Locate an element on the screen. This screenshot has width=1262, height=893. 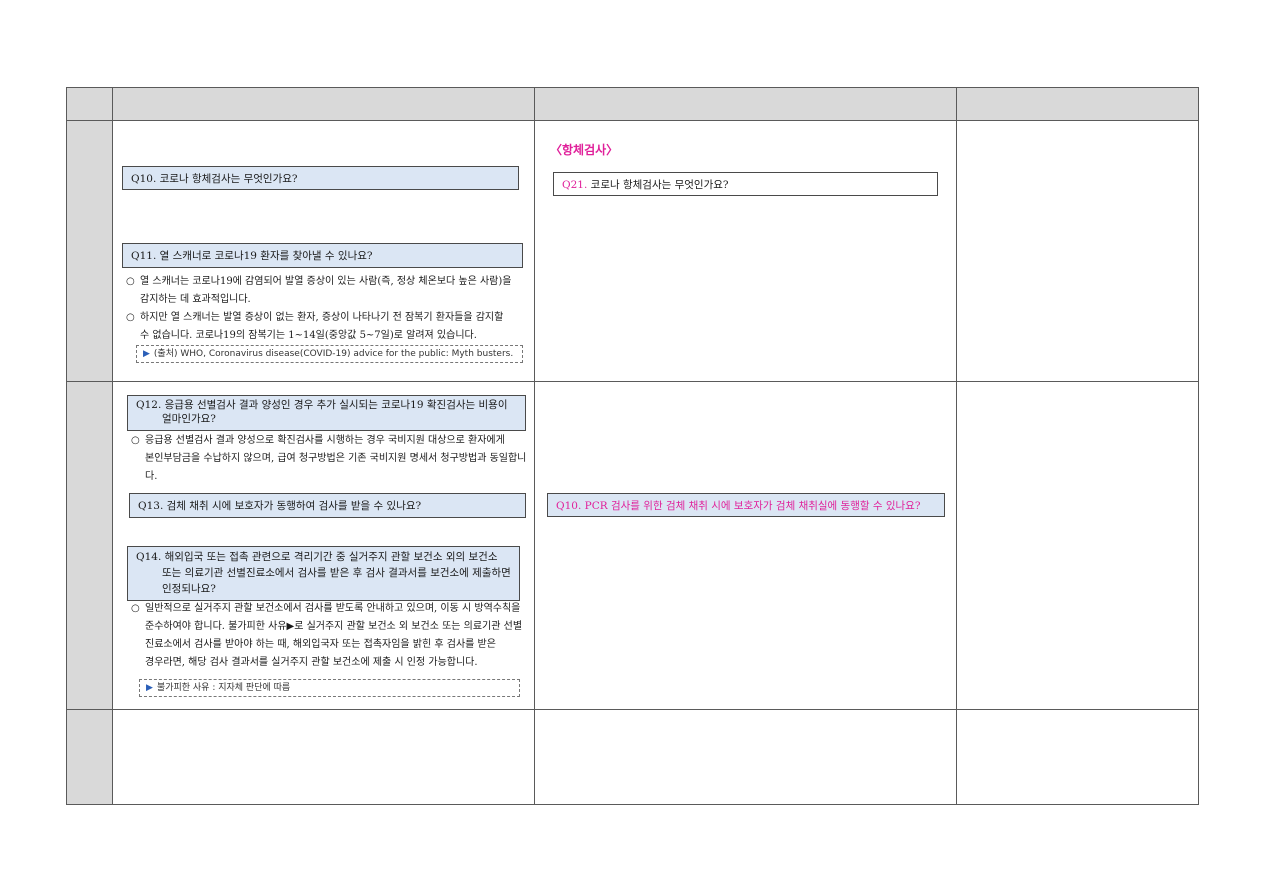
header-row is located at coordinates (632, 104).